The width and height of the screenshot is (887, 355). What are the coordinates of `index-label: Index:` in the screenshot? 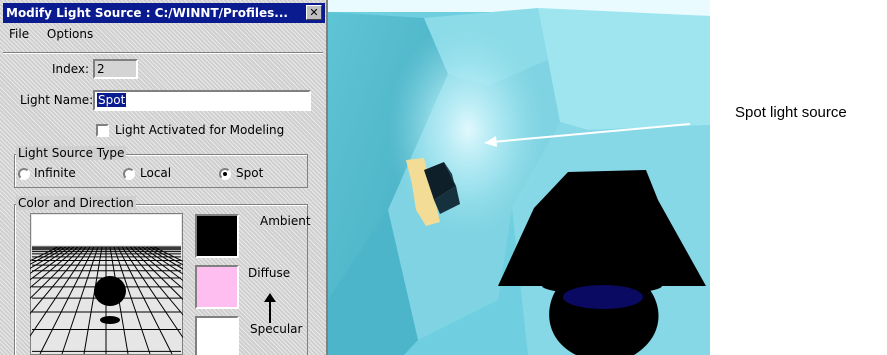 It's located at (71, 69).